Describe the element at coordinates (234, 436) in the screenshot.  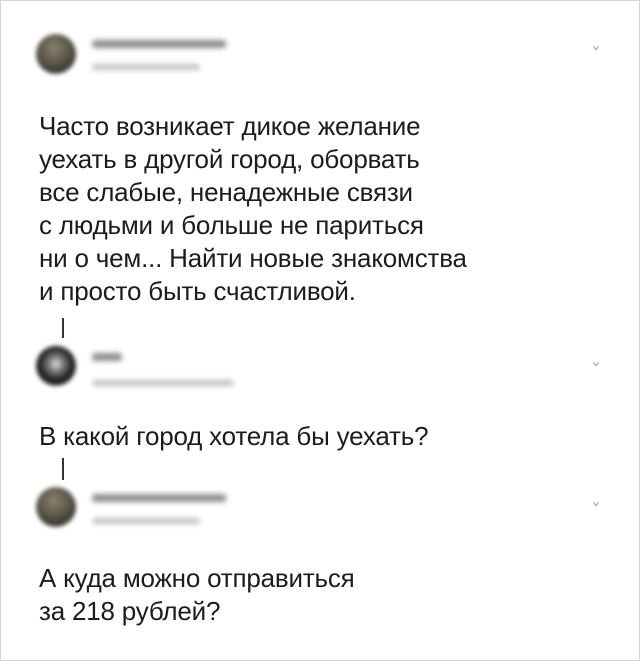
I see `tweet-text: В какой город хотела бы уехать?` at that location.